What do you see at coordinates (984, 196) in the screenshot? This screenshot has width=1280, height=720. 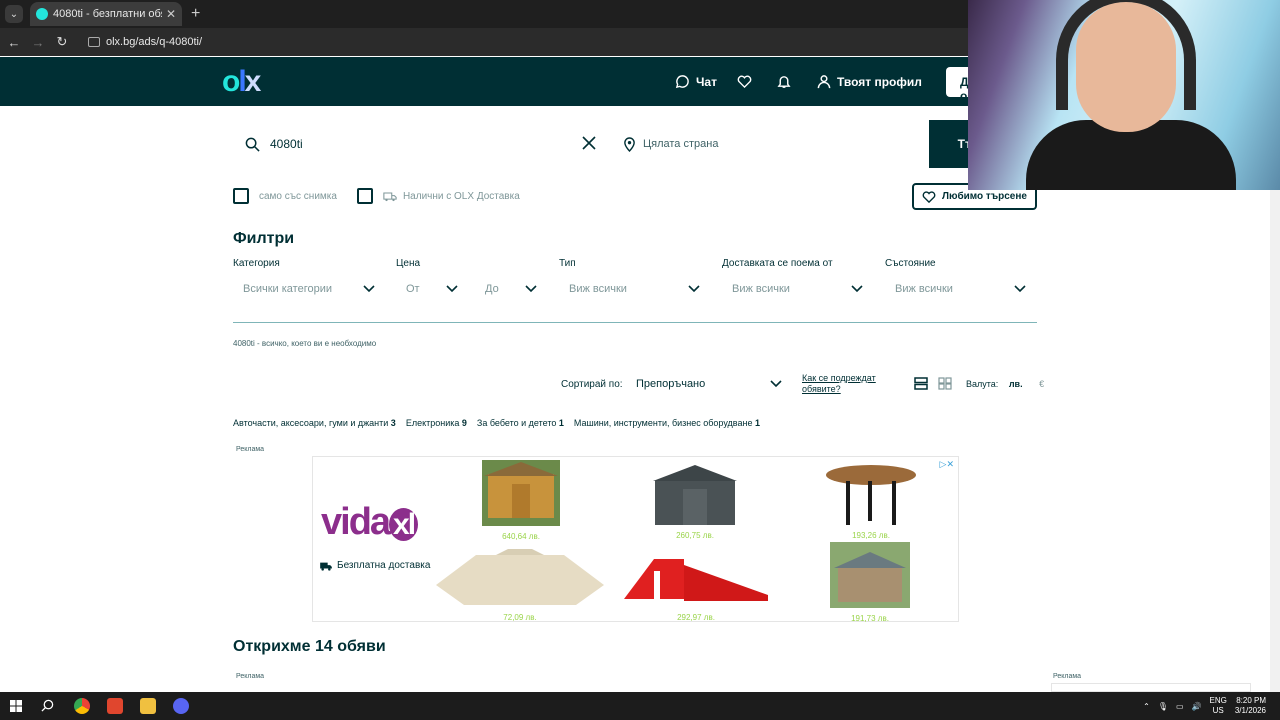 I see `favourite-search-label: Любимо търсене` at bounding box center [984, 196].